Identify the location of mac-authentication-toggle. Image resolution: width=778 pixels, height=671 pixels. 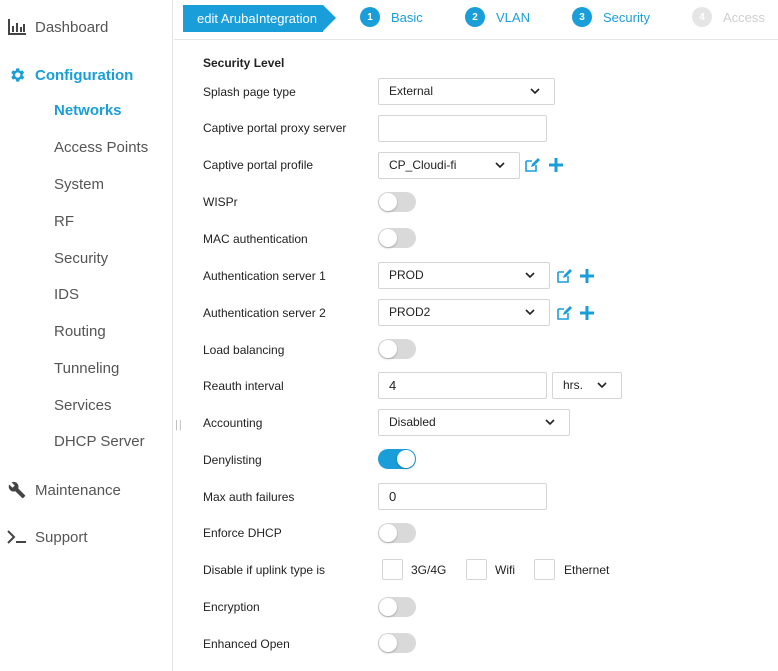
(397, 238).